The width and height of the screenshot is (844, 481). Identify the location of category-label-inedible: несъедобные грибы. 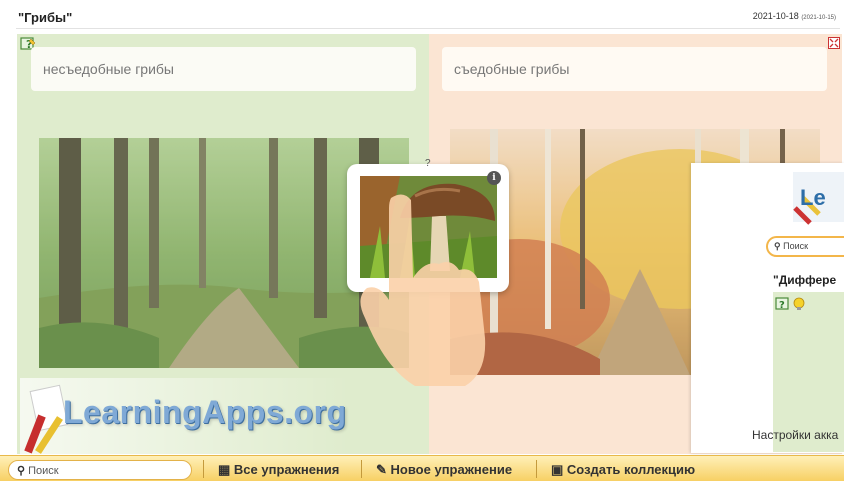
(223, 69).